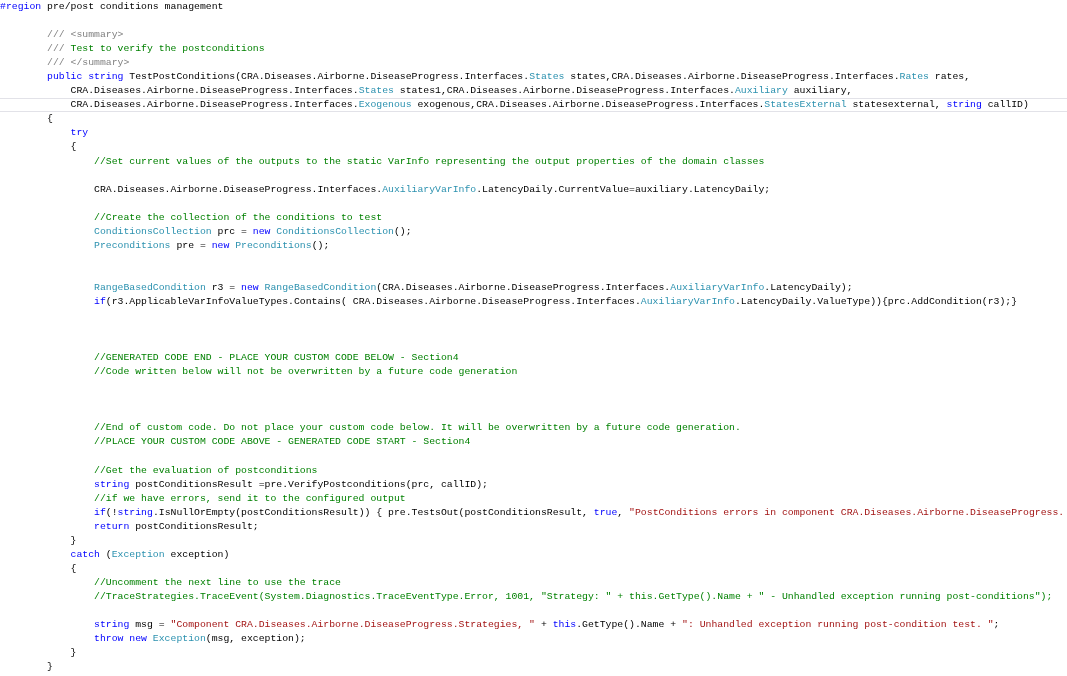  What do you see at coordinates (546, 625) in the screenshot?
I see `code-line: string msg = "Component CRA.Diseases.Airborne.DiseaseProgress.Strategies, " + this.GetType().Name + ": Unhandled exception running post-condition test. ";` at bounding box center [546, 625].